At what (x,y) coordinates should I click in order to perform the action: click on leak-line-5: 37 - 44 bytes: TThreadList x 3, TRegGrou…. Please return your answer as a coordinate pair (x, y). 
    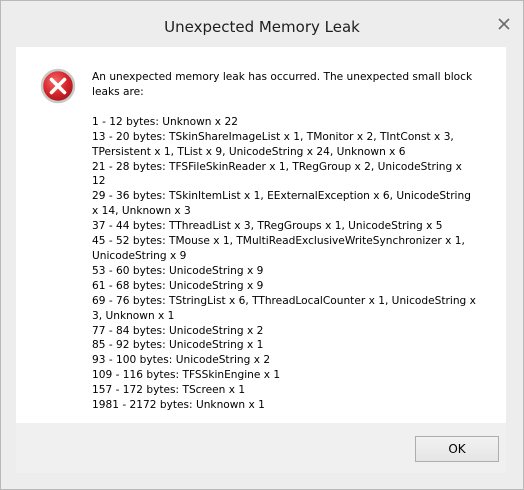
    Looking at the image, I should click on (267, 226).